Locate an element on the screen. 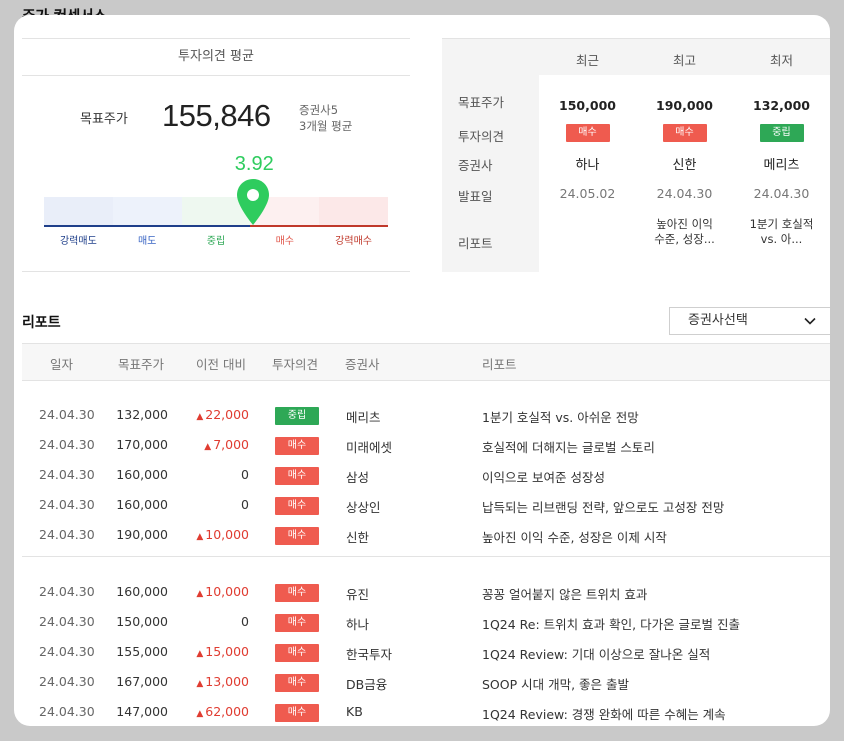  row-change: ▲ 10,000 is located at coordinates (222, 534).